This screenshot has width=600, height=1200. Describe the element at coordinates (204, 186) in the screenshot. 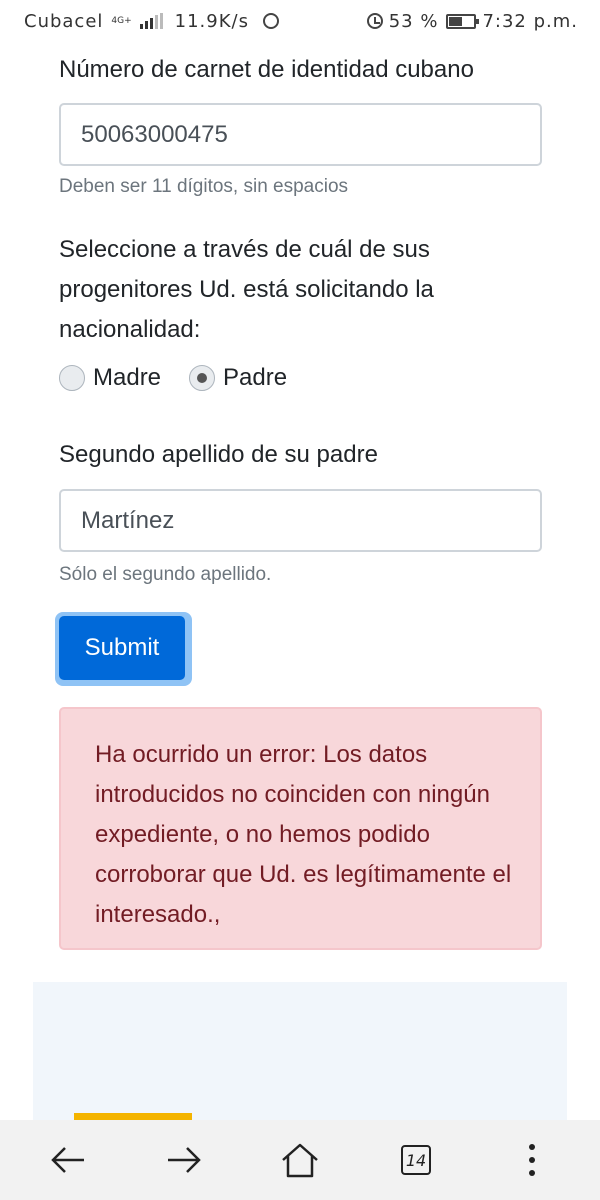

I see `ci-help-text: Deben ser 11 dígitos, sin espacios` at that location.